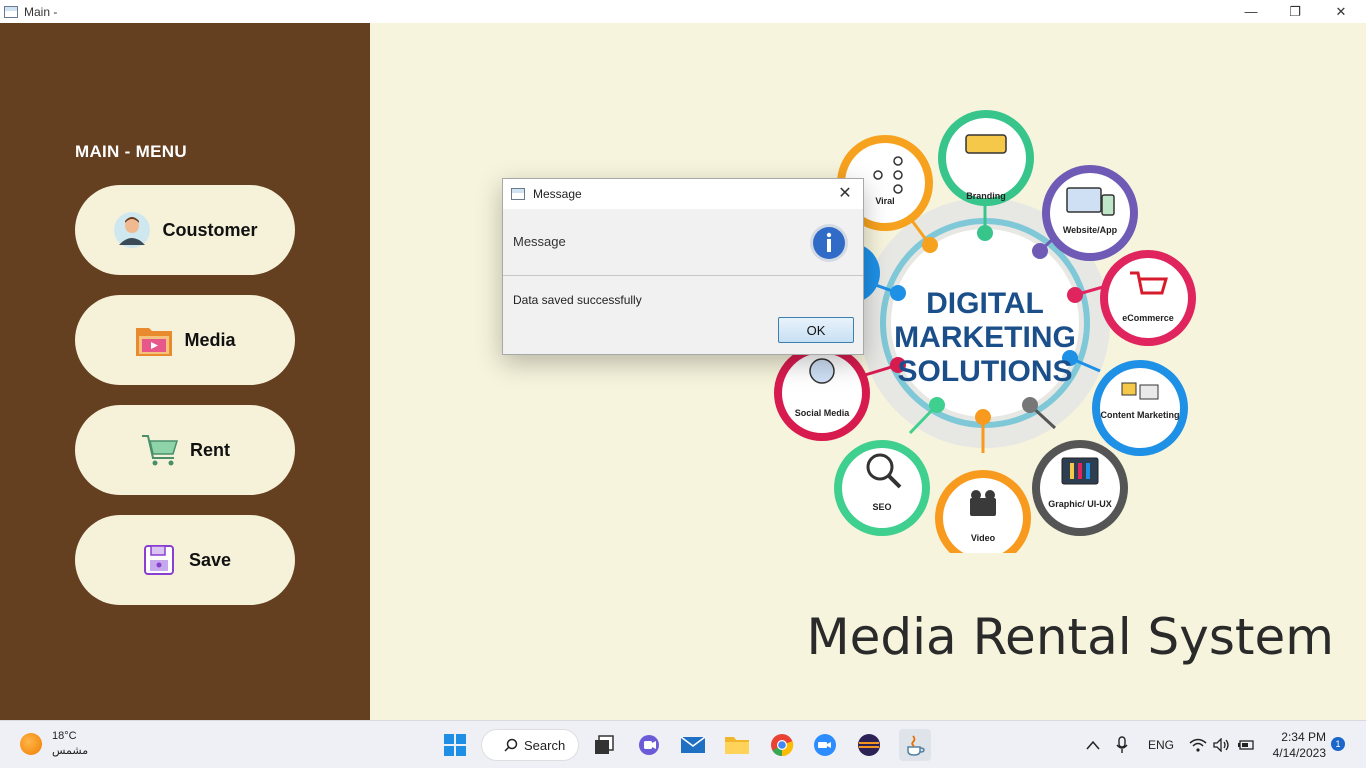 The width and height of the screenshot is (1366, 769). I want to click on task-view-button, so click(604, 745).